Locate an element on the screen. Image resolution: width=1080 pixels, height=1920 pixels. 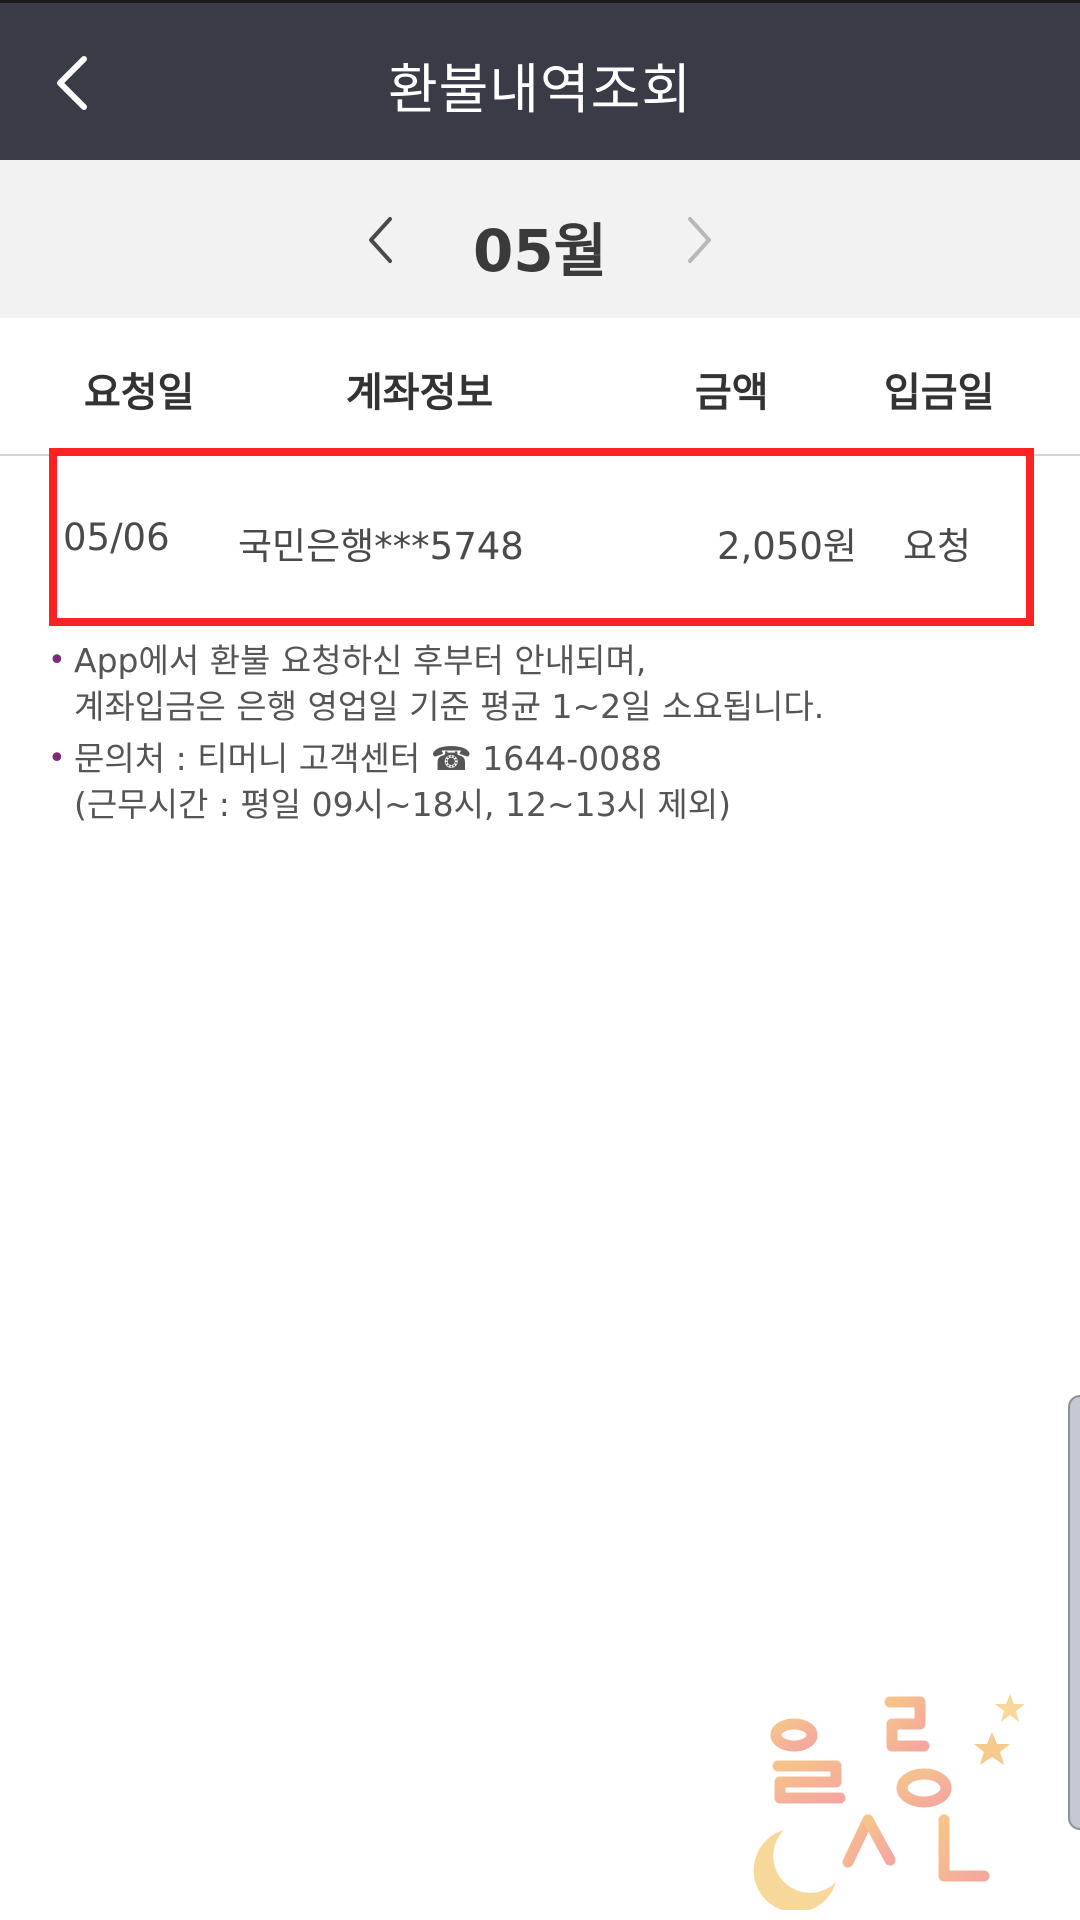
scroll-handle is located at coordinates (1074, 1612).